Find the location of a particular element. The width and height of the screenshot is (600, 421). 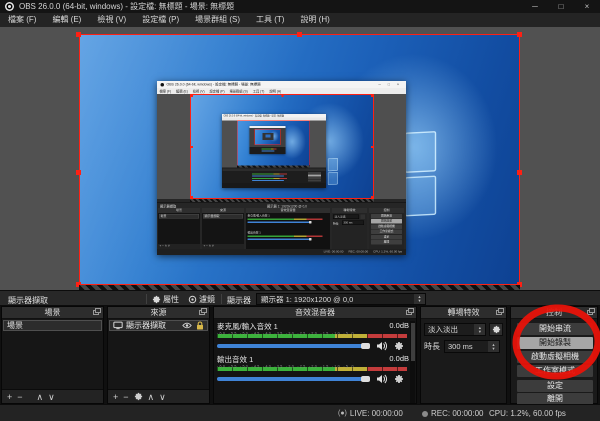

filters-button: 濾鏡 is located at coordinates (201, 299).